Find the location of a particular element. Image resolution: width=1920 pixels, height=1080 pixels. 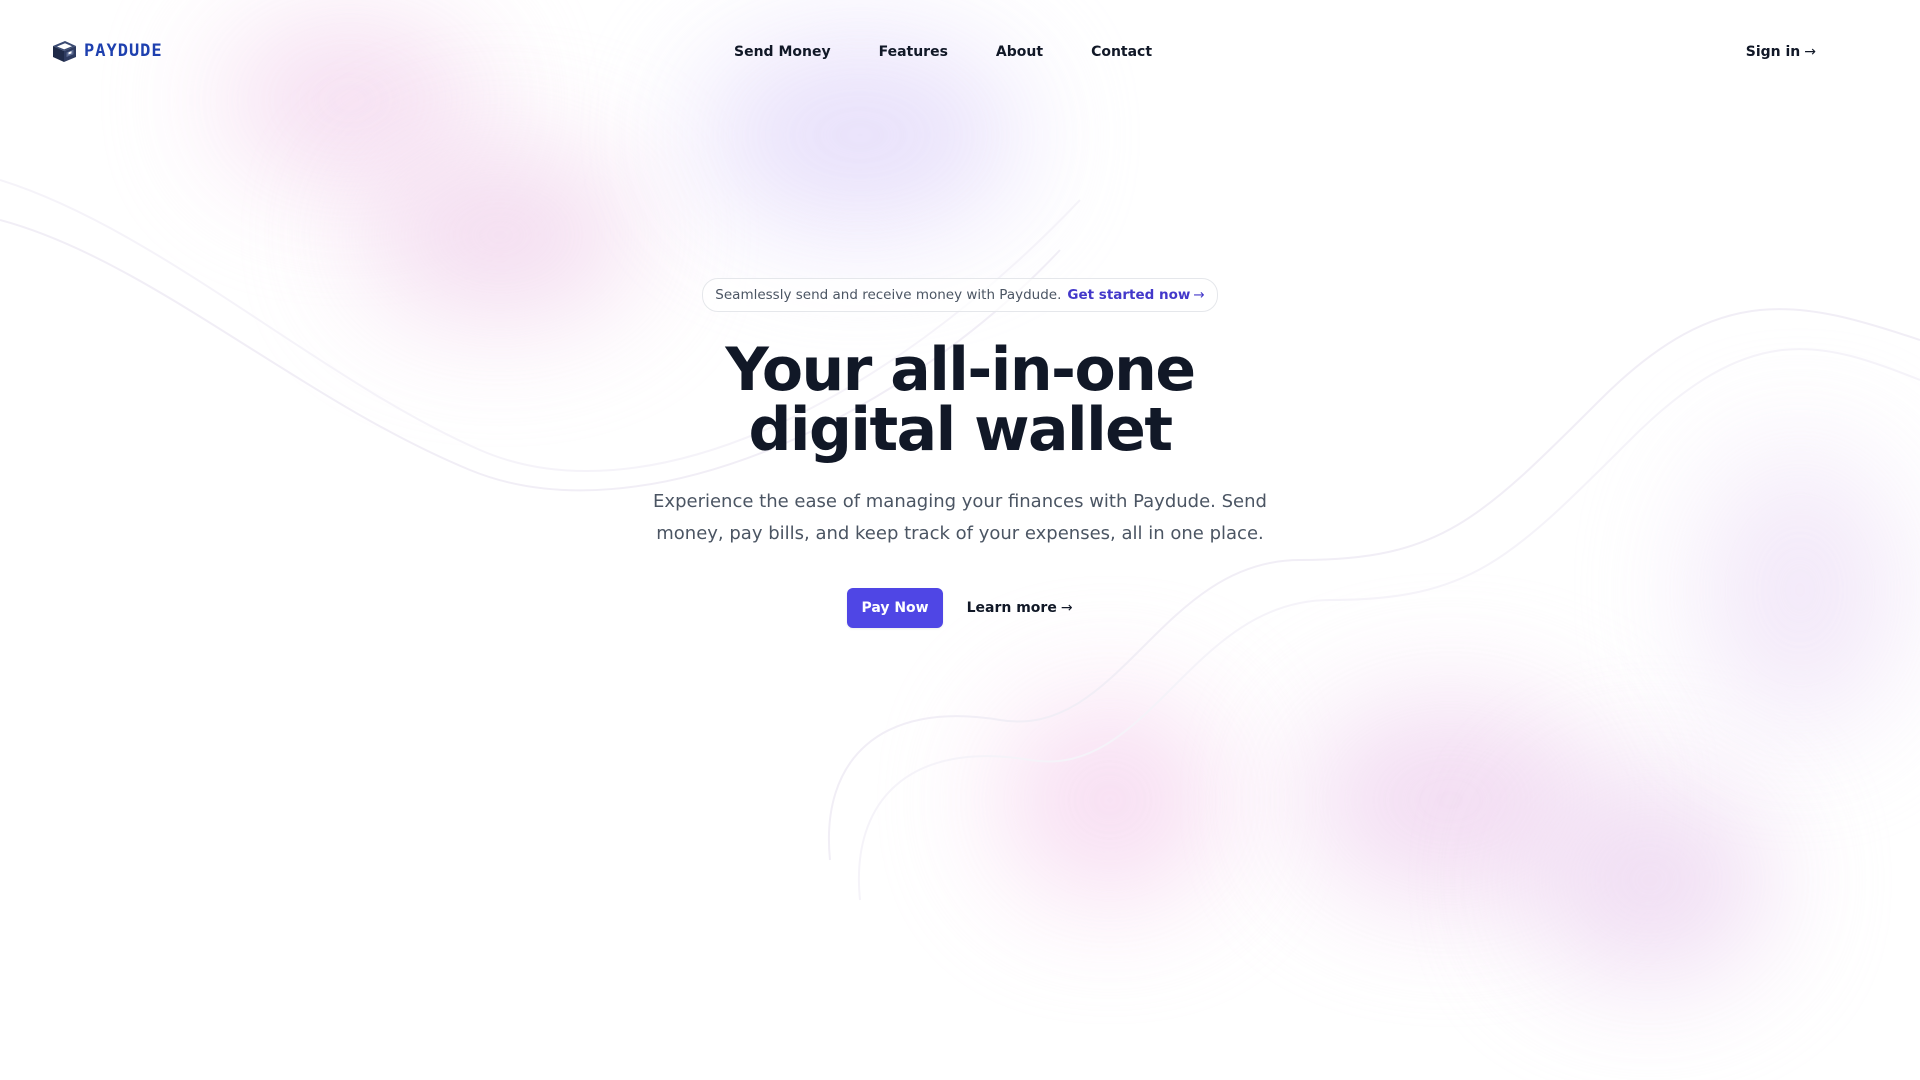

nav-item-features: Features is located at coordinates (913, 52).